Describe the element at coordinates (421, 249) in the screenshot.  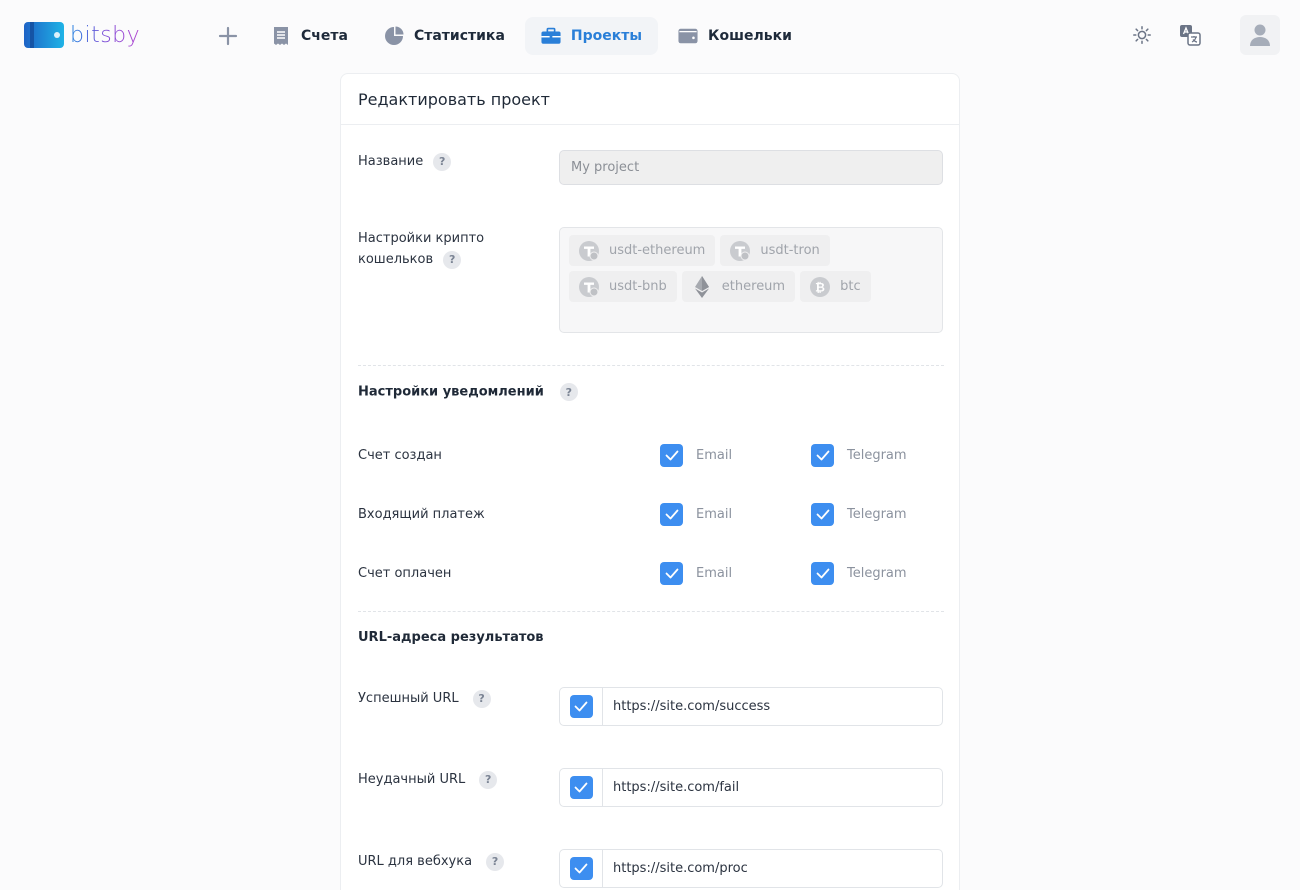
I see `crypto-label: Настройки крипто кошельков?` at that location.